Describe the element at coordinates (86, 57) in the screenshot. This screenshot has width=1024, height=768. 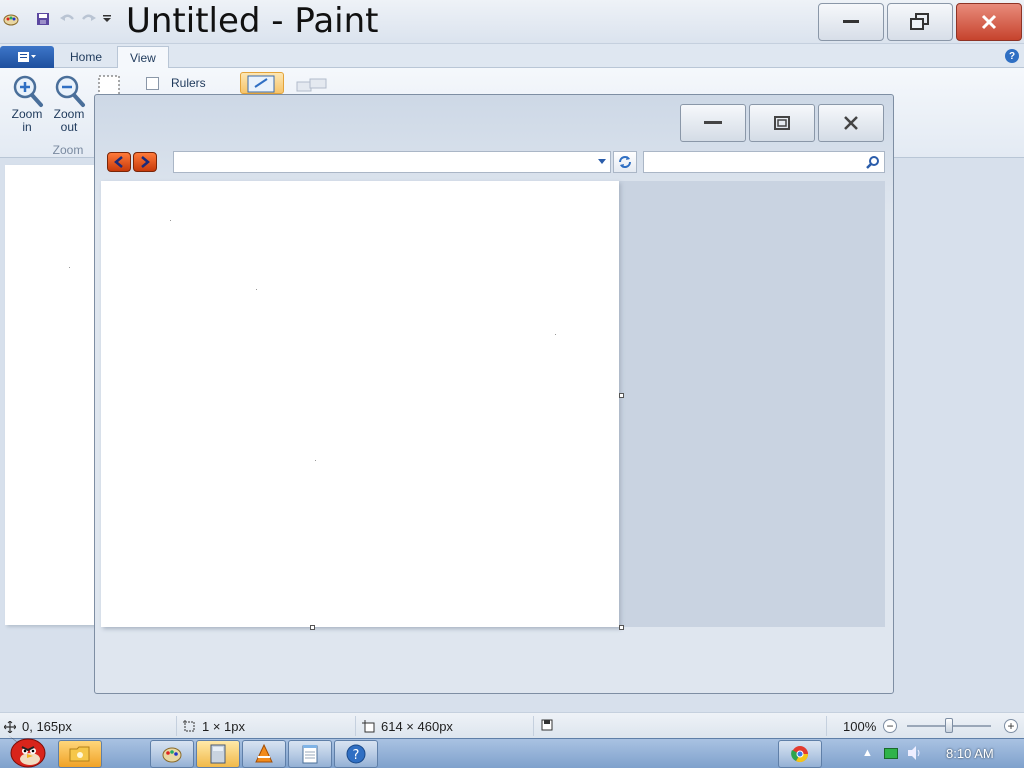
I see `tab-home: Home` at that location.